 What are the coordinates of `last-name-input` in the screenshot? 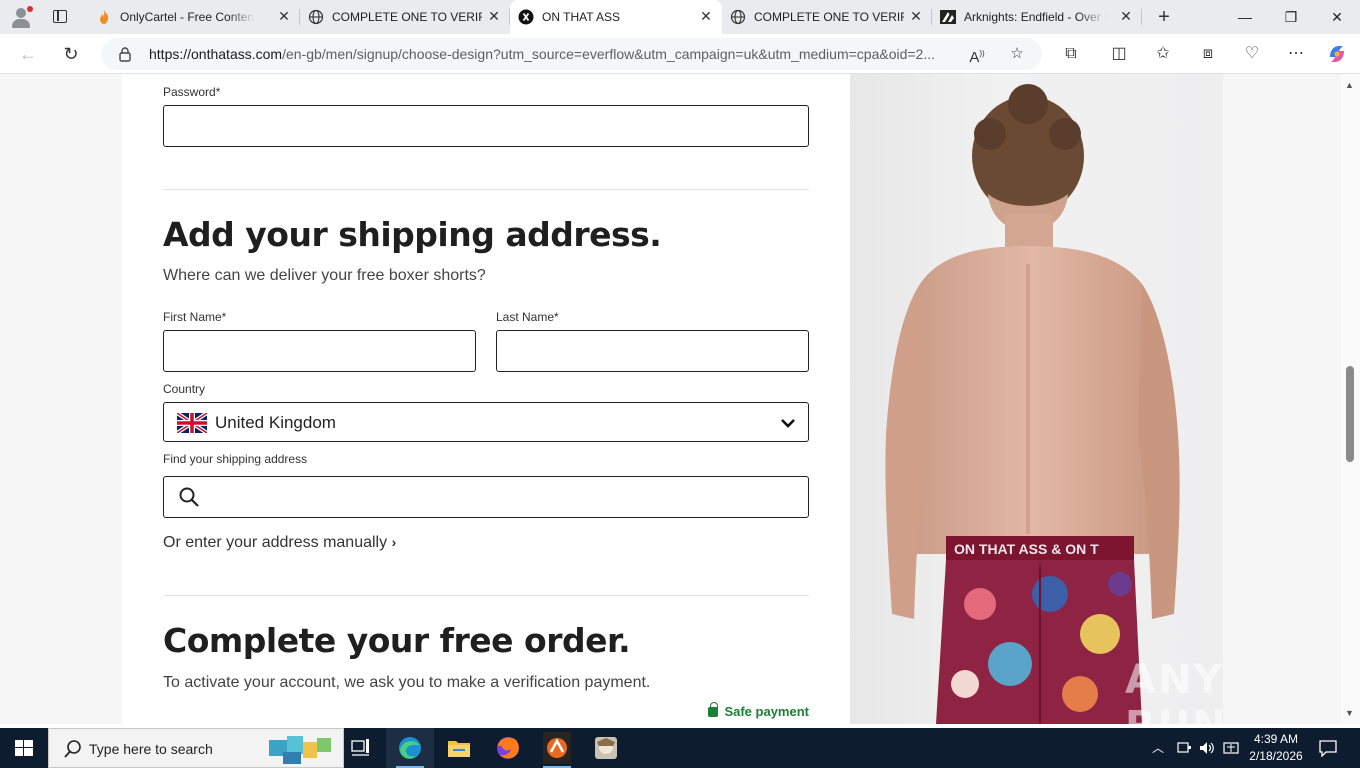 It's located at (652, 351).